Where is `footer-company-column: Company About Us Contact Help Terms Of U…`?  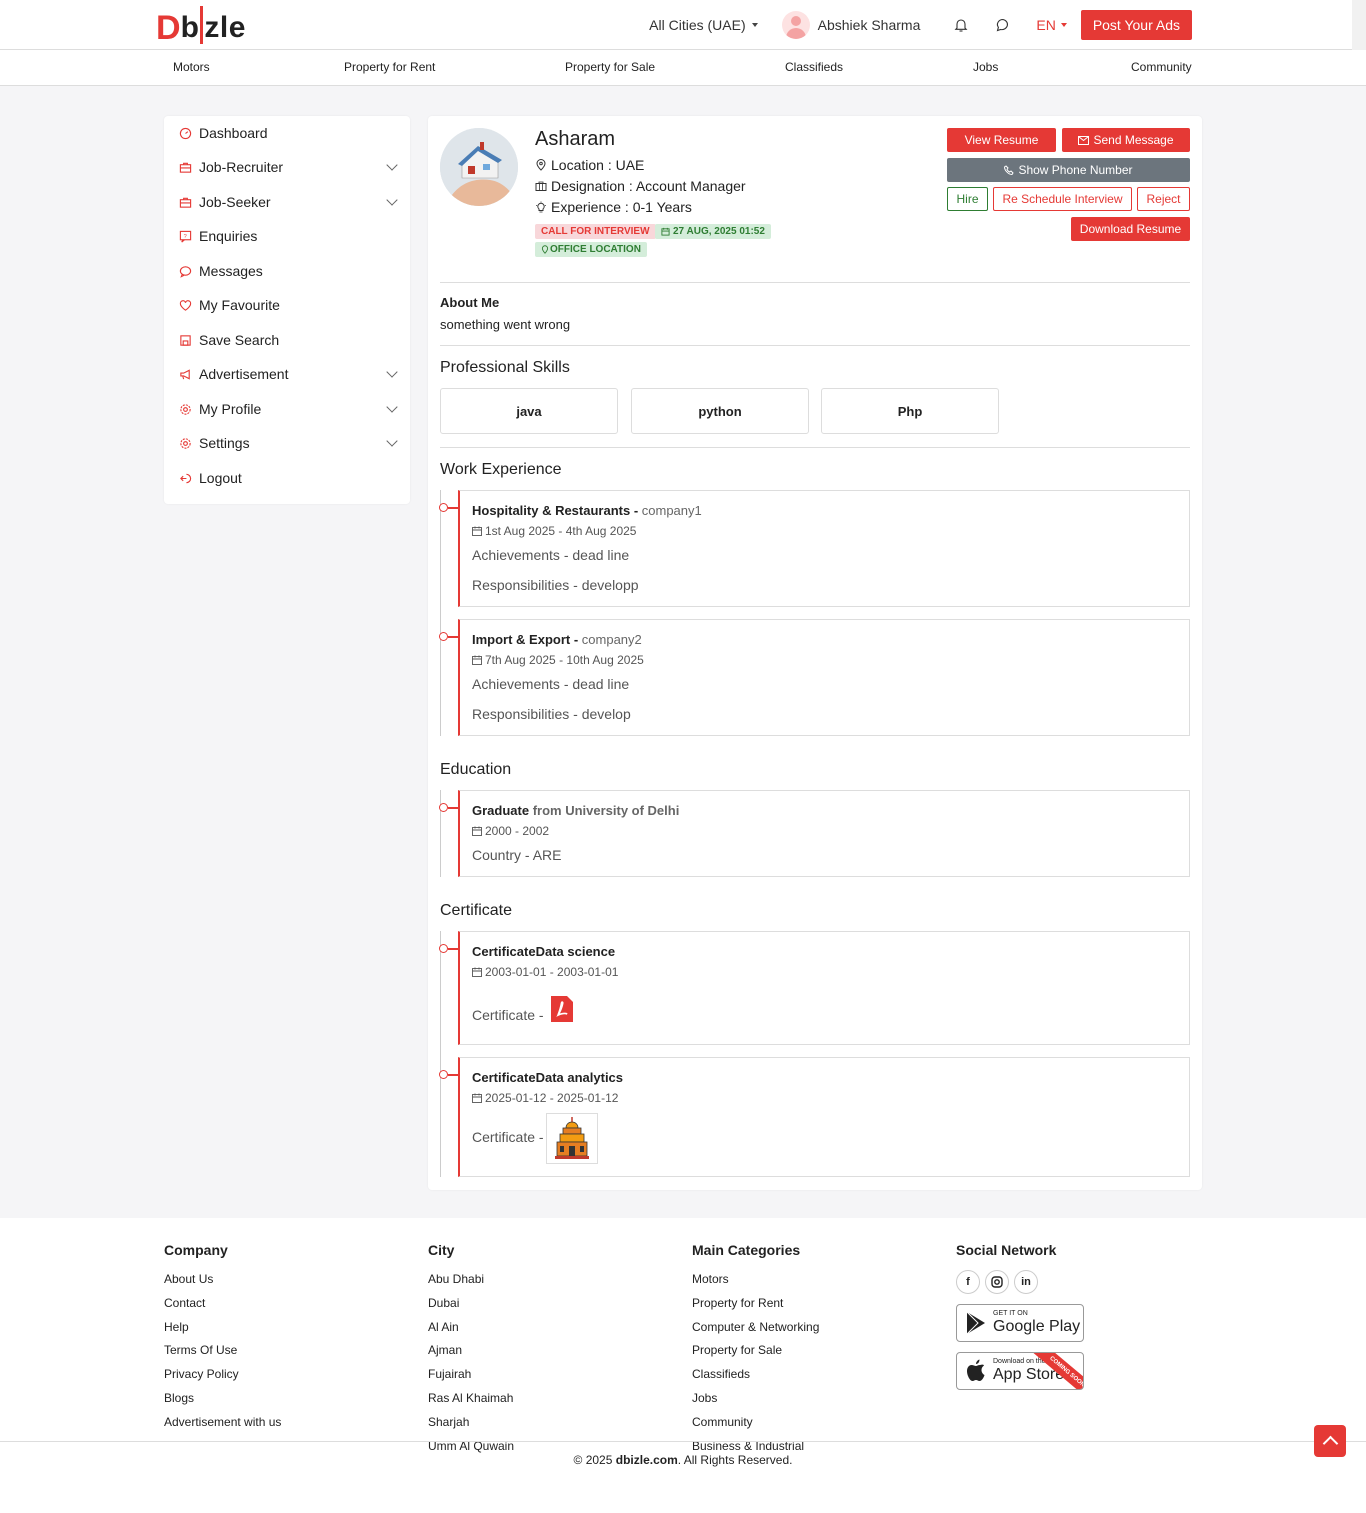
footer-company-column: Company About Us Contact Help Terms Of U… is located at coordinates (222, 1340).